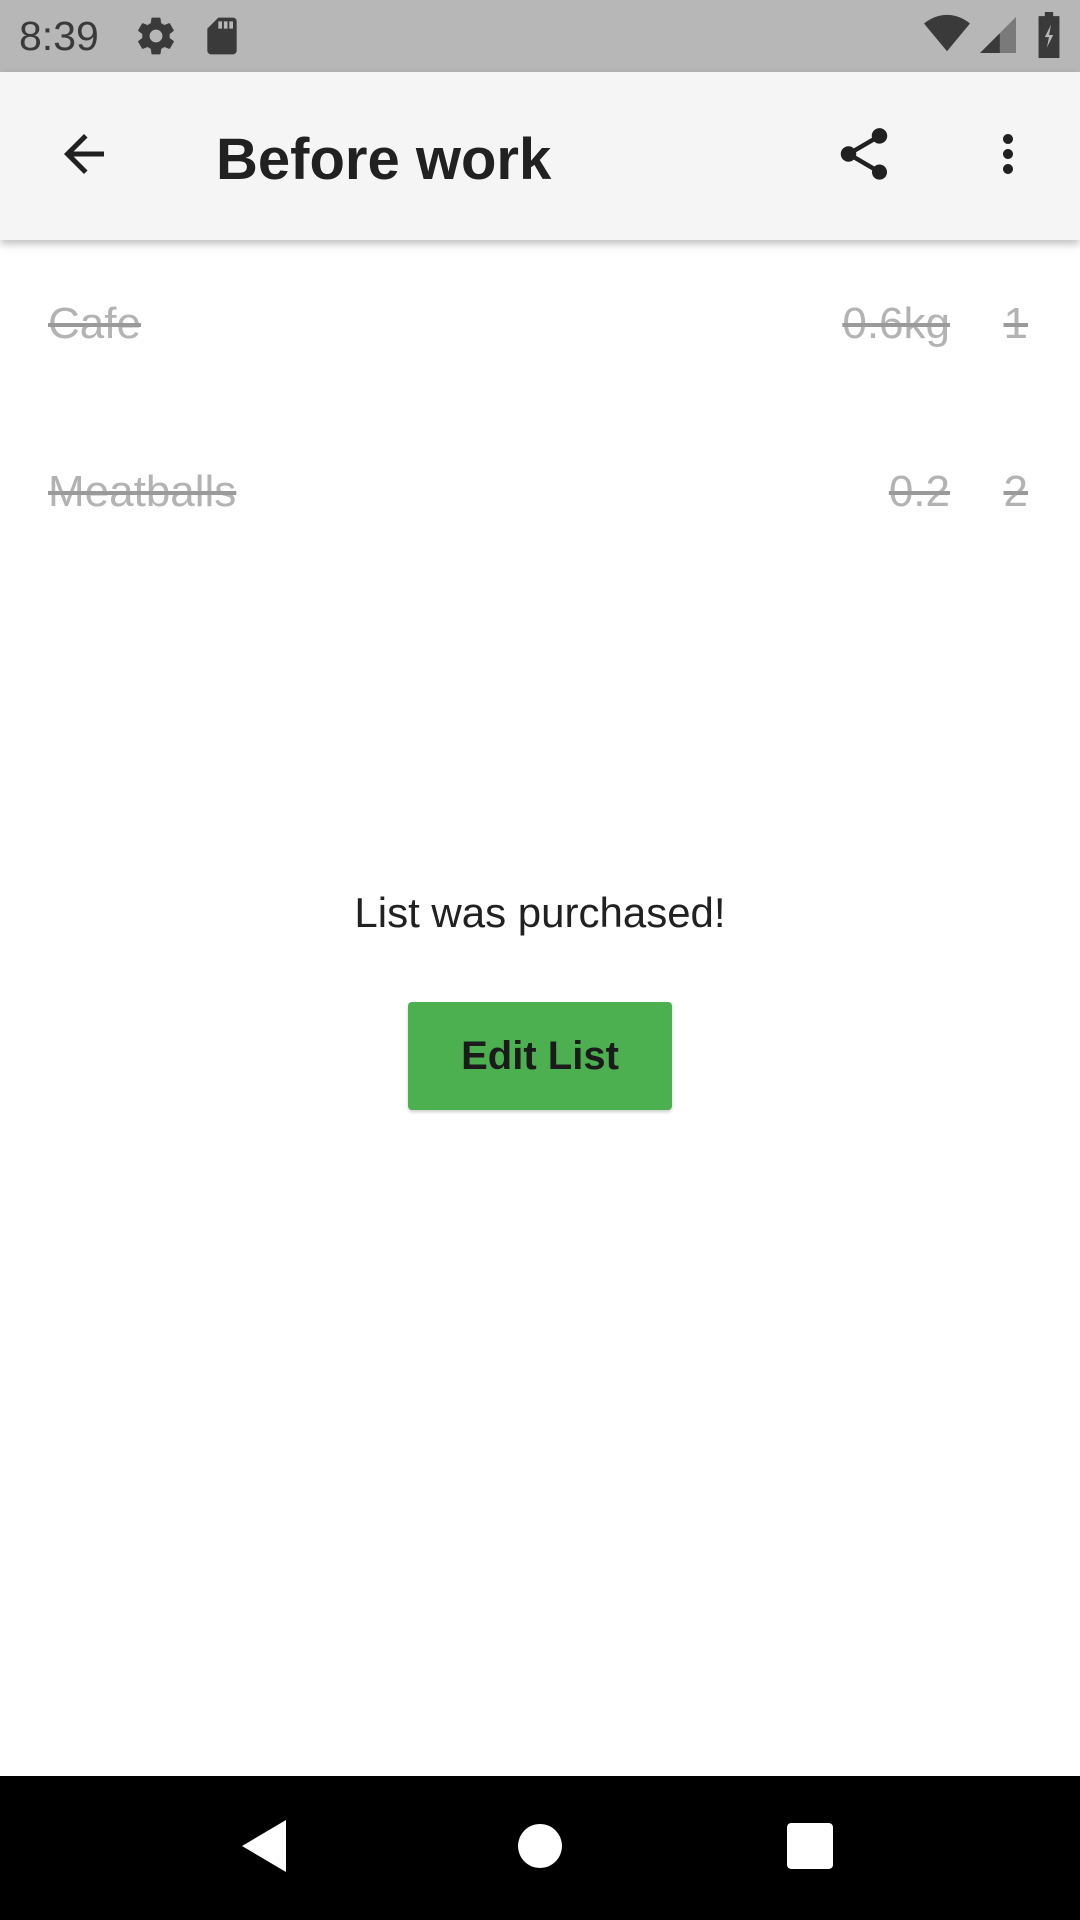  I want to click on edit-list-button: Edit List, so click(540, 1056).